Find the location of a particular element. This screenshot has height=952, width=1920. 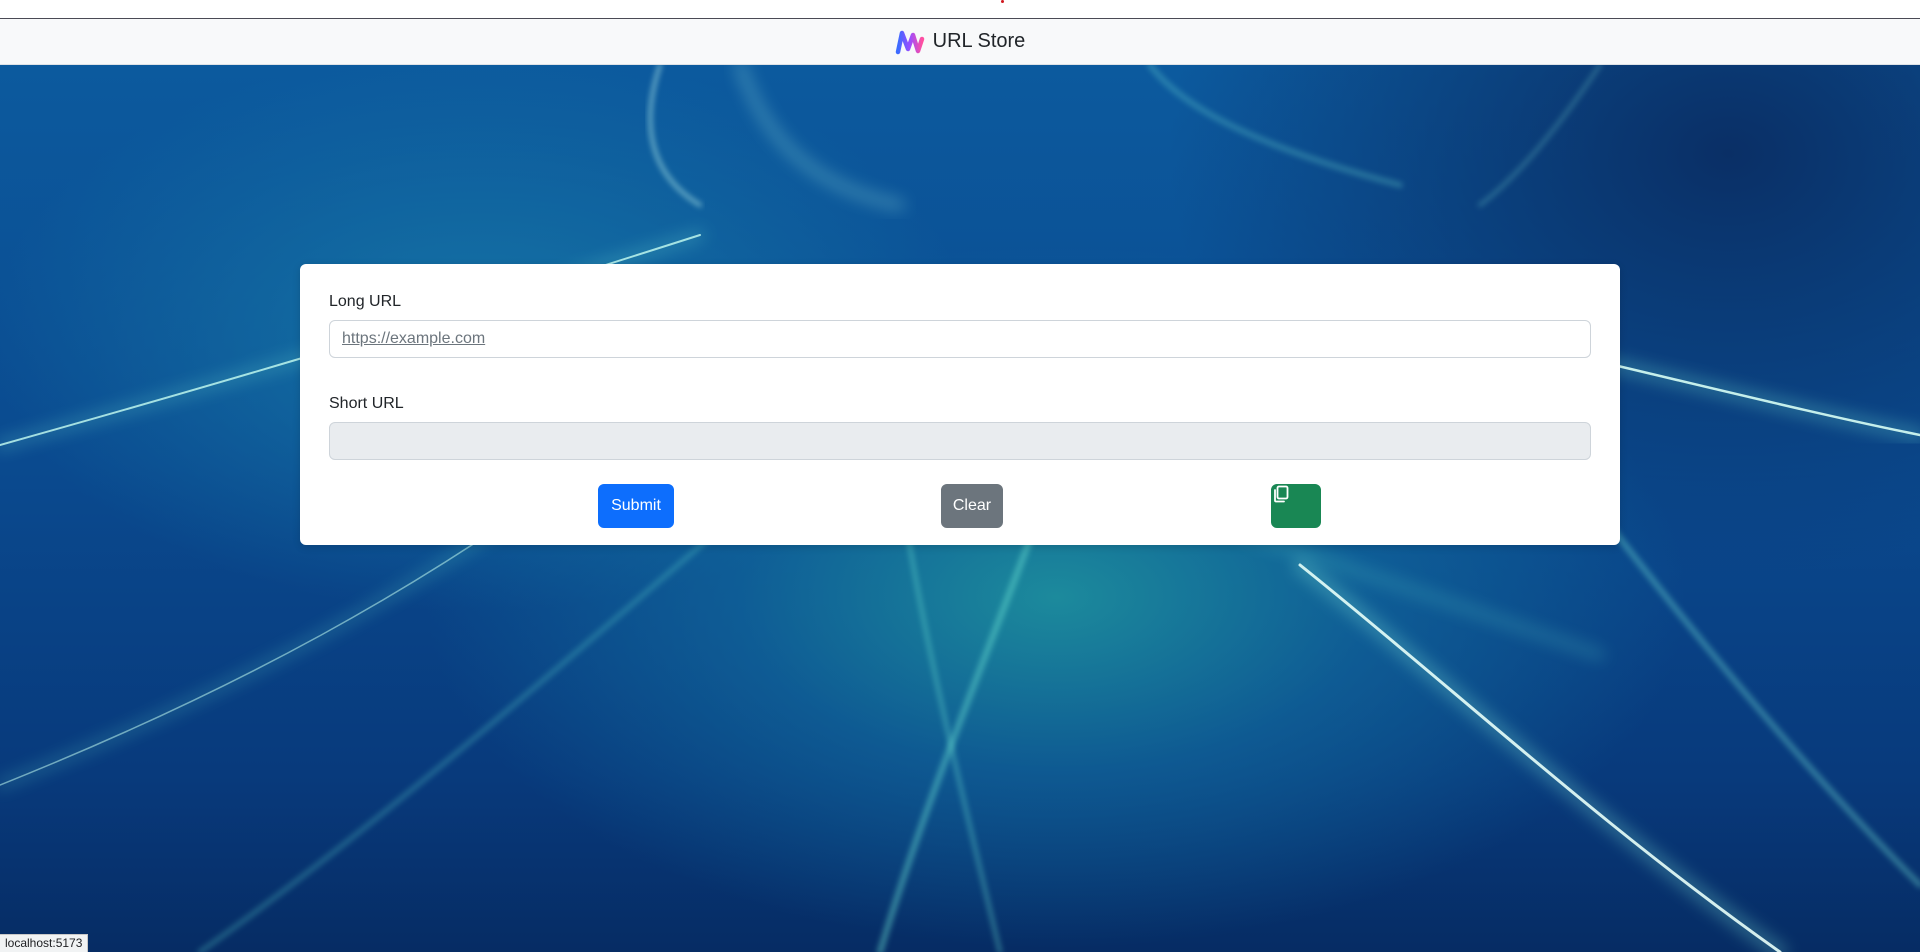

clear-button: Clear is located at coordinates (972, 506).